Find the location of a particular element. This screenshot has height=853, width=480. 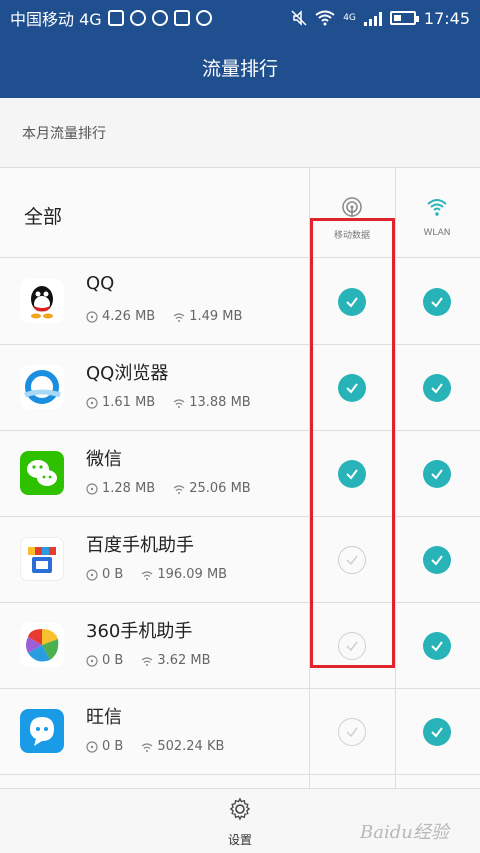

qq-browser-app-icon is located at coordinates (42, 387).